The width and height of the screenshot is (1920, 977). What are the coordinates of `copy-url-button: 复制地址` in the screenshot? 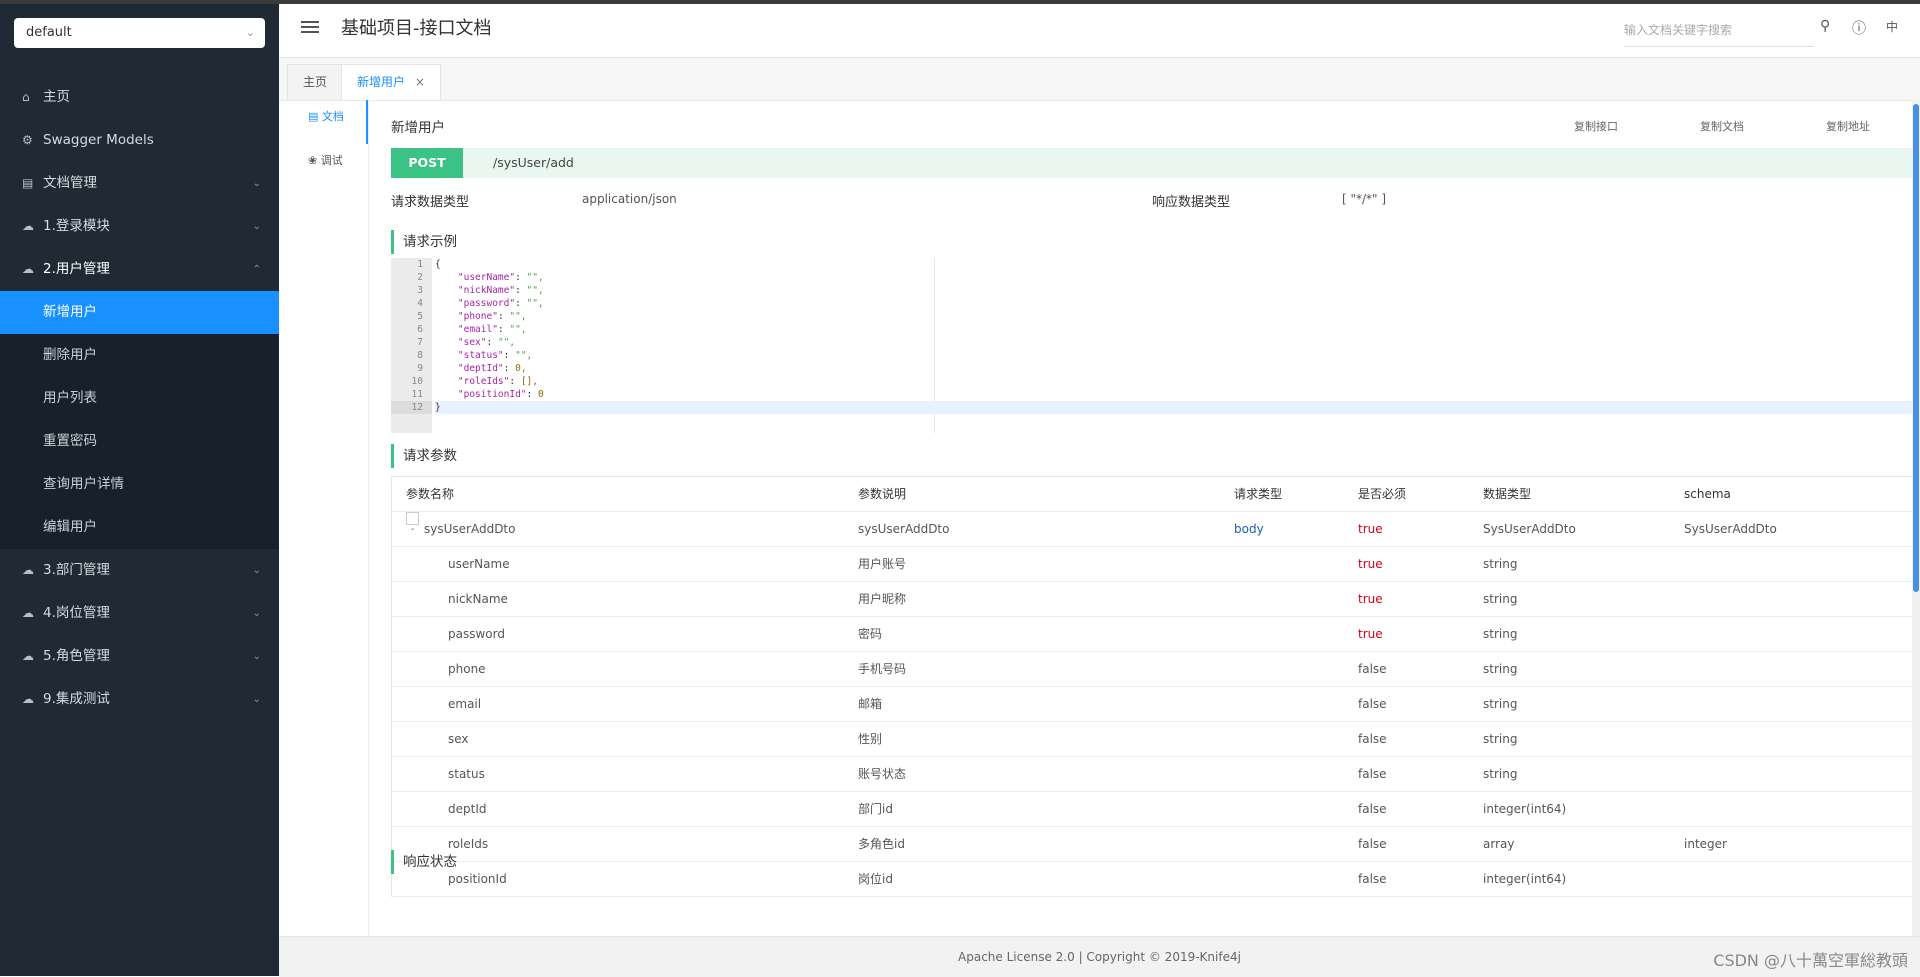 It's located at (1848, 126).